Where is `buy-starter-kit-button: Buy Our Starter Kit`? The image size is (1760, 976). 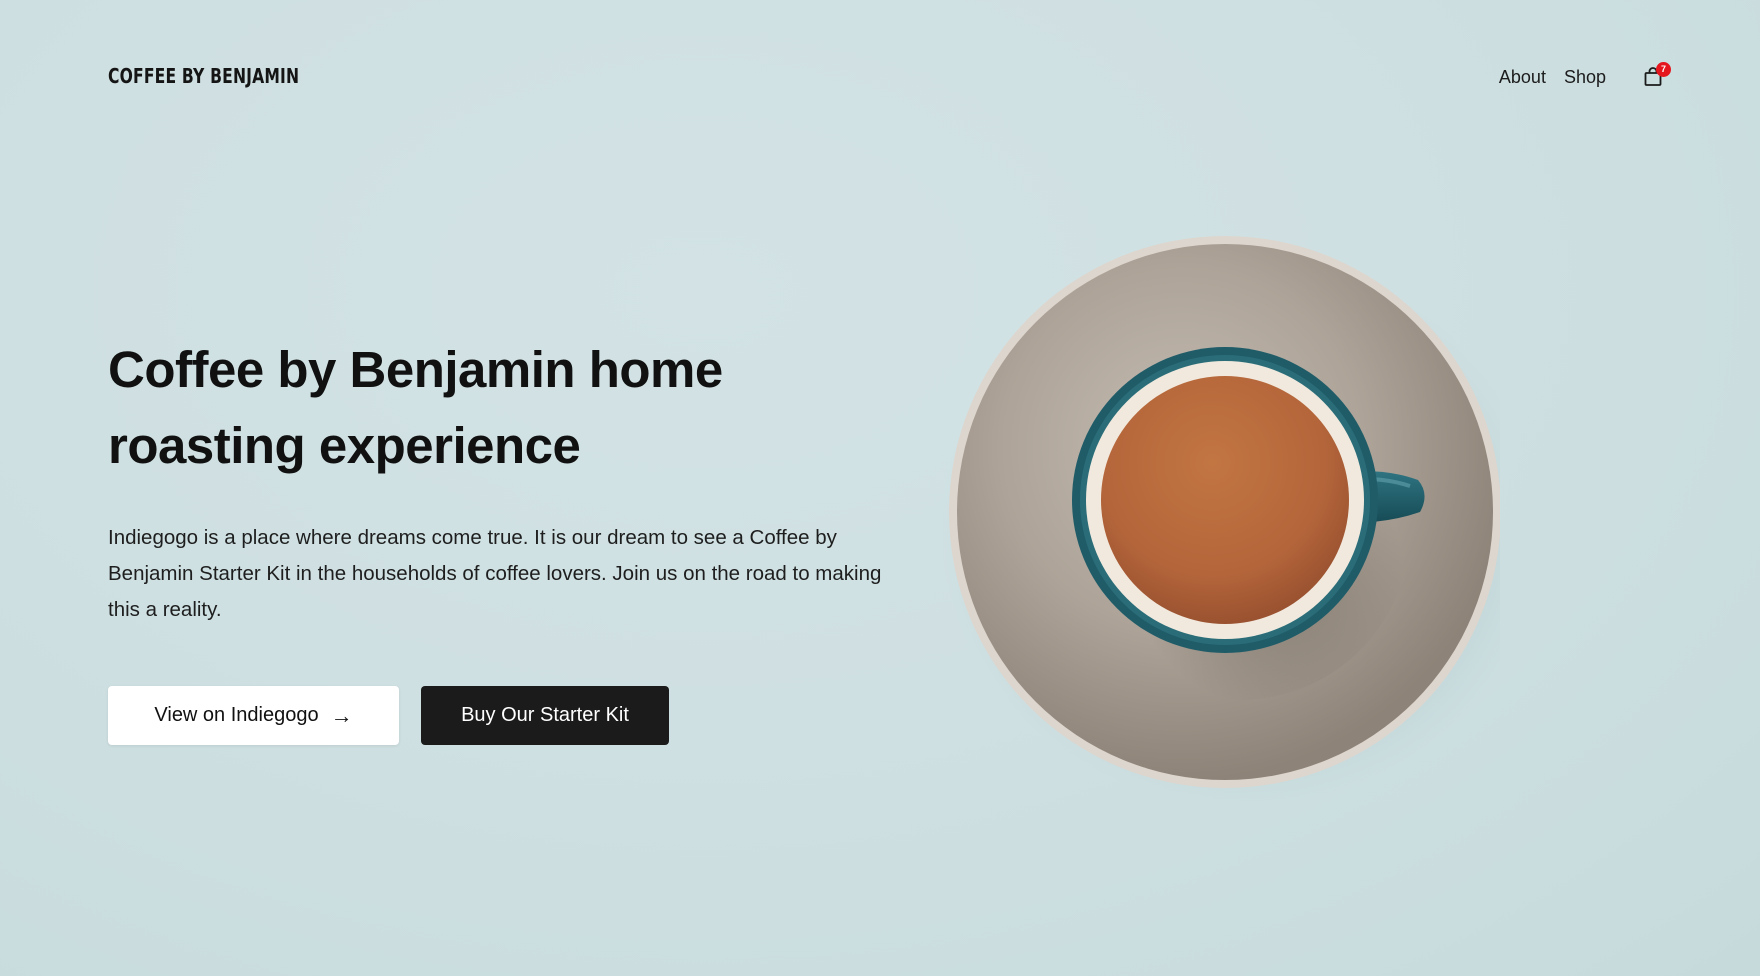 buy-starter-kit-button: Buy Our Starter Kit is located at coordinates (545, 715).